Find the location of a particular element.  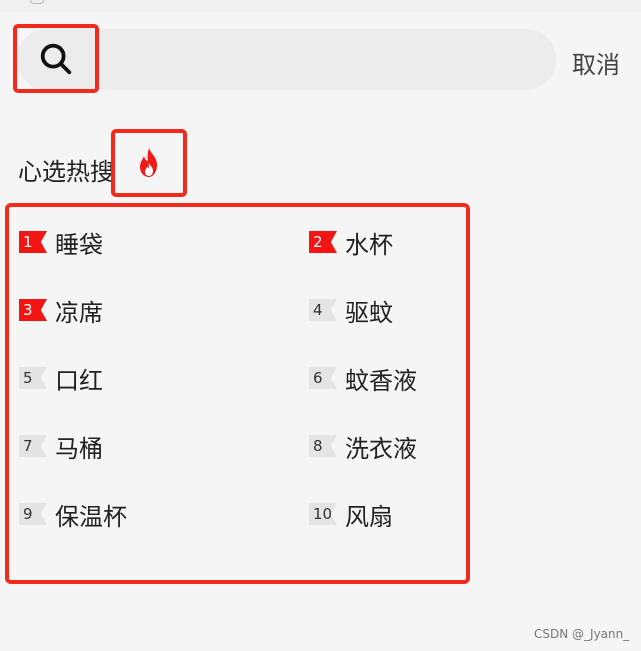

rank-badge: 5 is located at coordinates (33, 378).